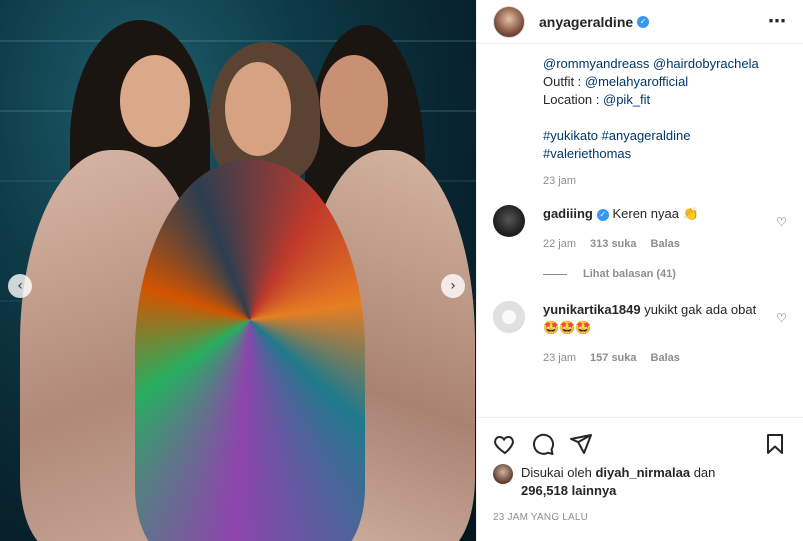 This screenshot has height=541, width=803. I want to click on model-center-face, so click(258, 109).